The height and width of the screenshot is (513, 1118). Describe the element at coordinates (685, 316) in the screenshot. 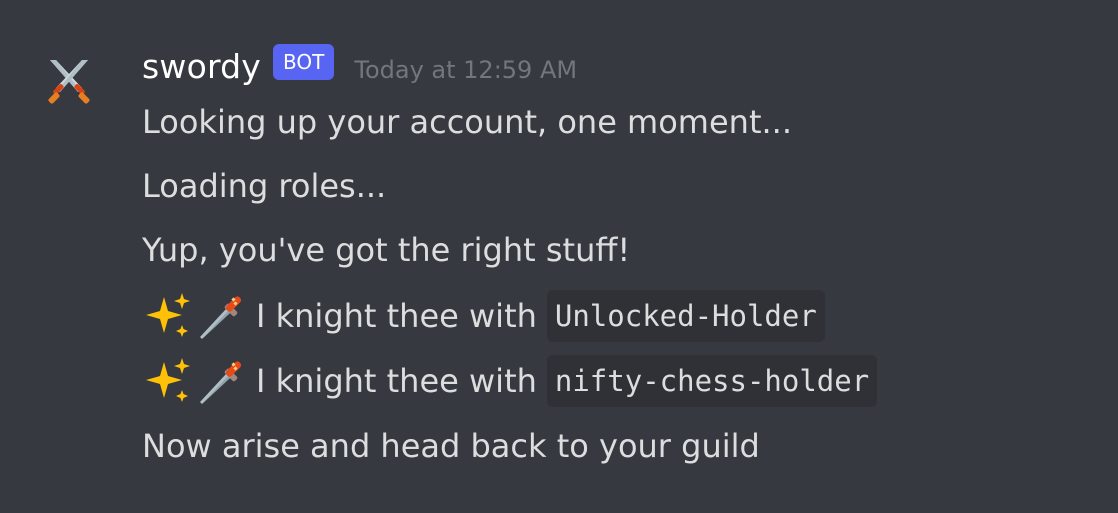

I see `role-code: Unlocked-Holder` at that location.